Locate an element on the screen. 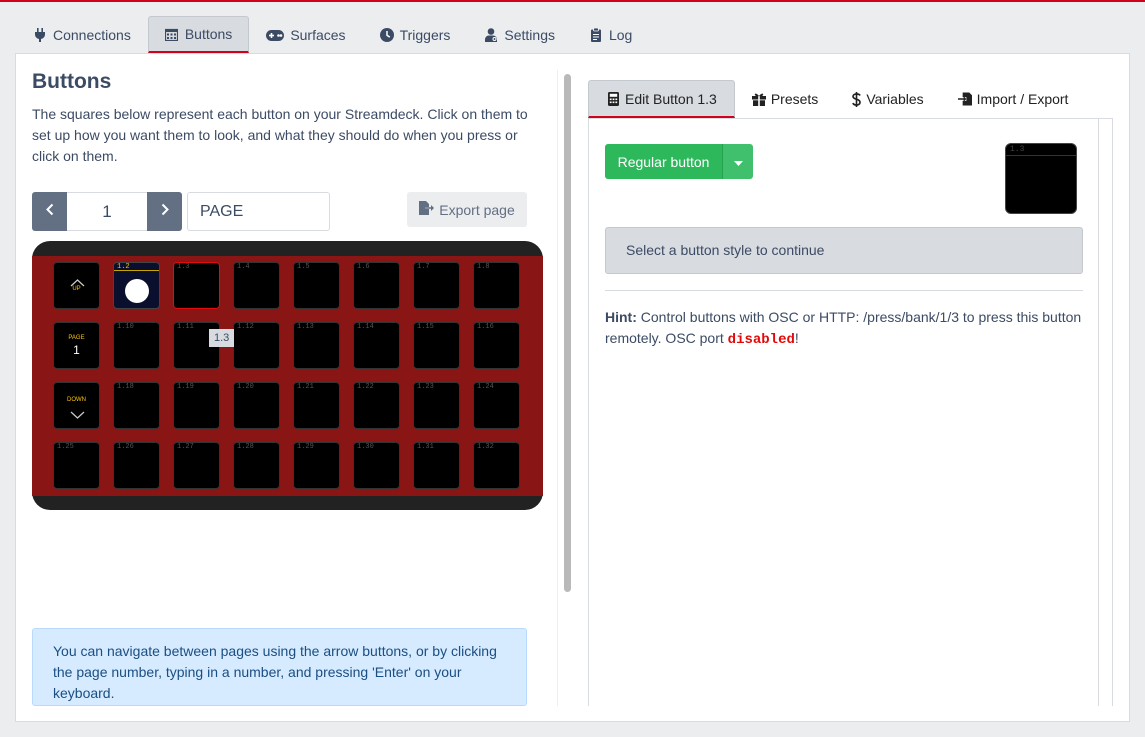 This screenshot has width=1145, height=737. clock-icon is located at coordinates (386, 35).